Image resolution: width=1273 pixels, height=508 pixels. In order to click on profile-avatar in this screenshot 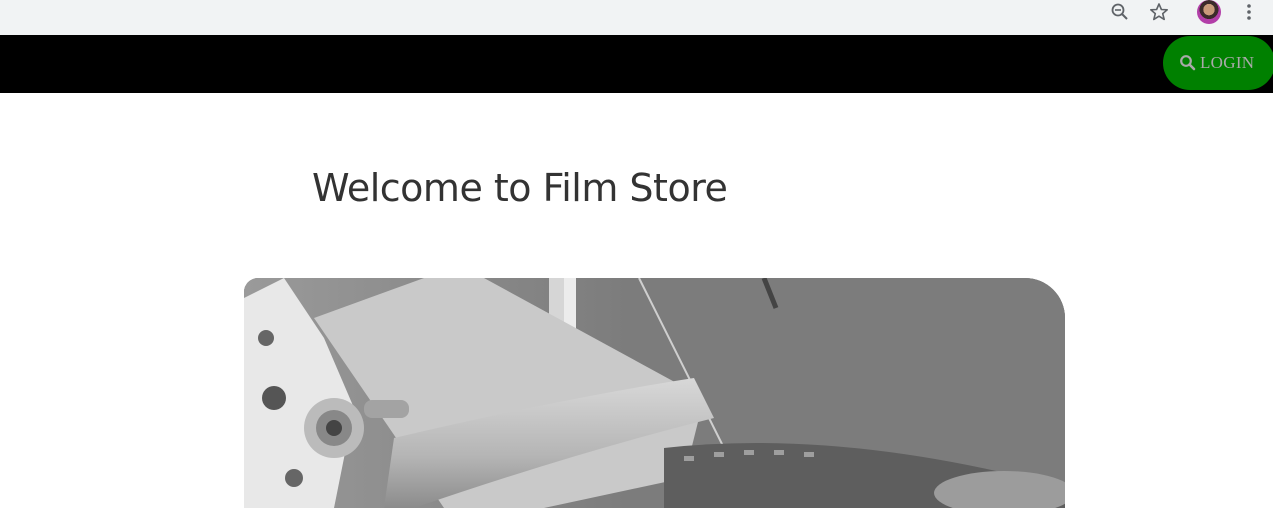, I will do `click(1209, 12)`.